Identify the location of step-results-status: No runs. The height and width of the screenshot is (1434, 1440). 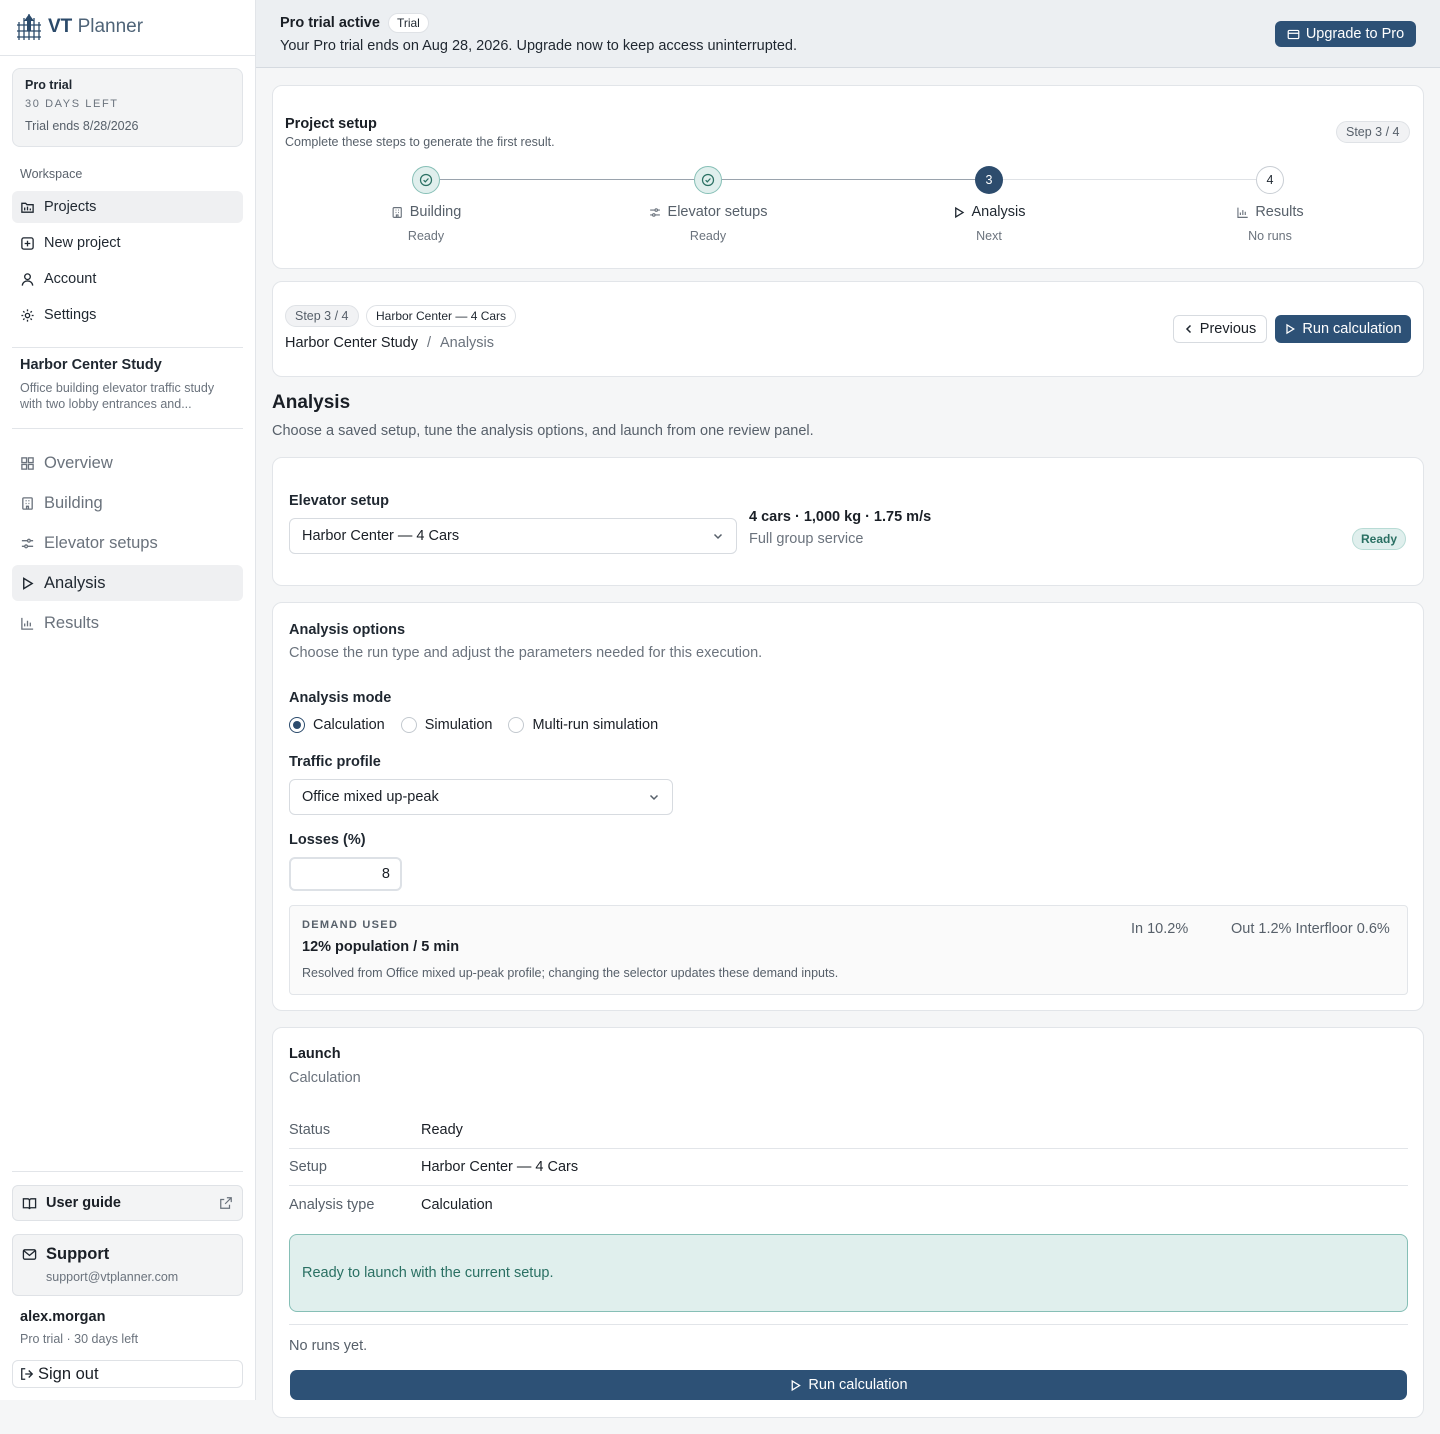
(1270, 236).